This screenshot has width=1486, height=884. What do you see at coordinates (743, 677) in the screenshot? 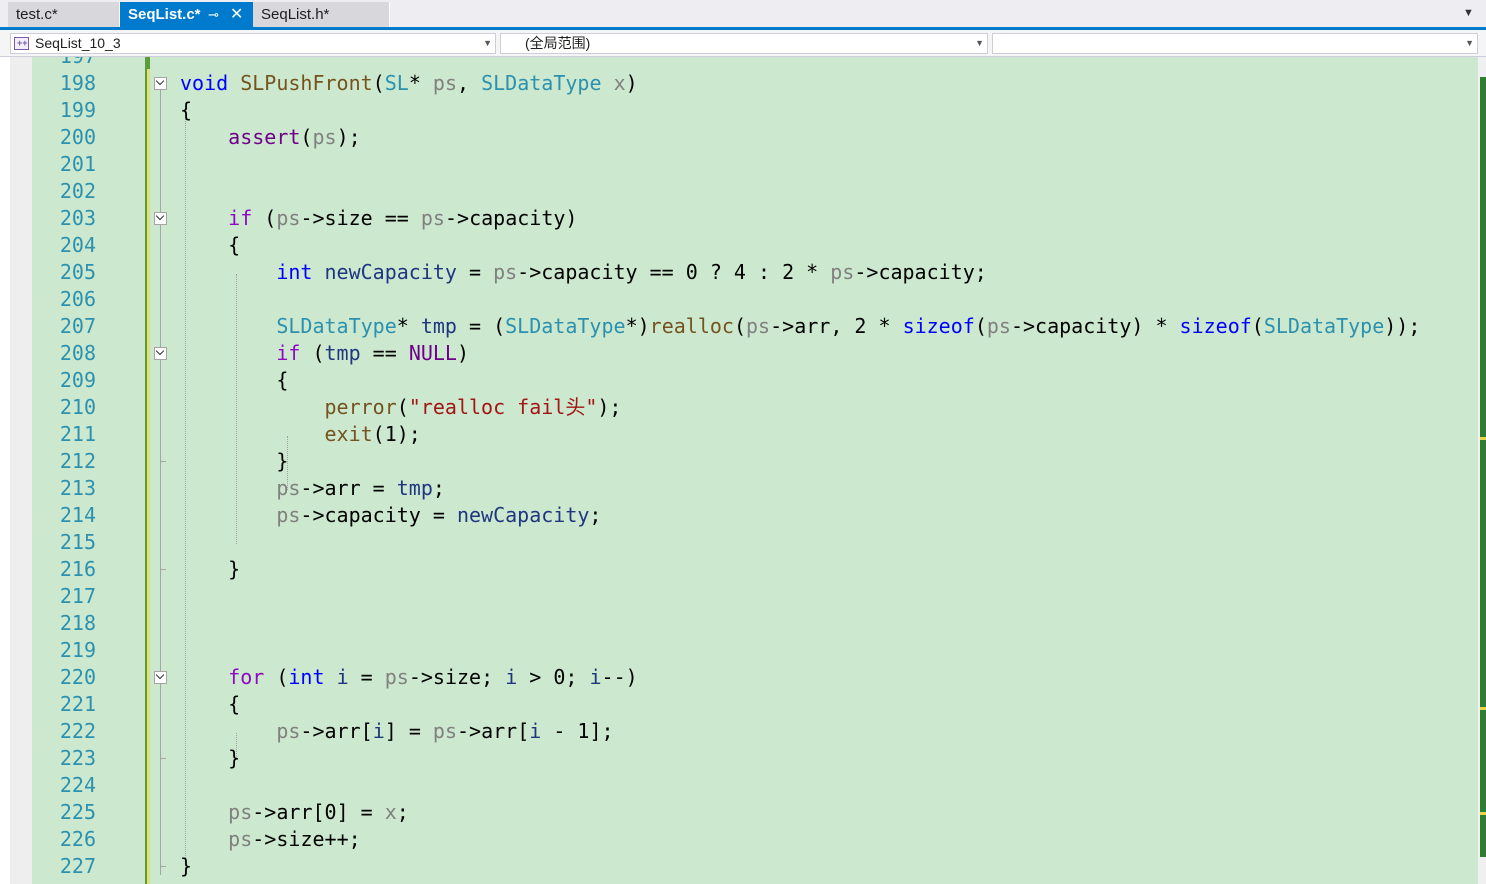
I see `code-line: 220 for (int i = ps->size; i > 0; i--)` at bounding box center [743, 677].